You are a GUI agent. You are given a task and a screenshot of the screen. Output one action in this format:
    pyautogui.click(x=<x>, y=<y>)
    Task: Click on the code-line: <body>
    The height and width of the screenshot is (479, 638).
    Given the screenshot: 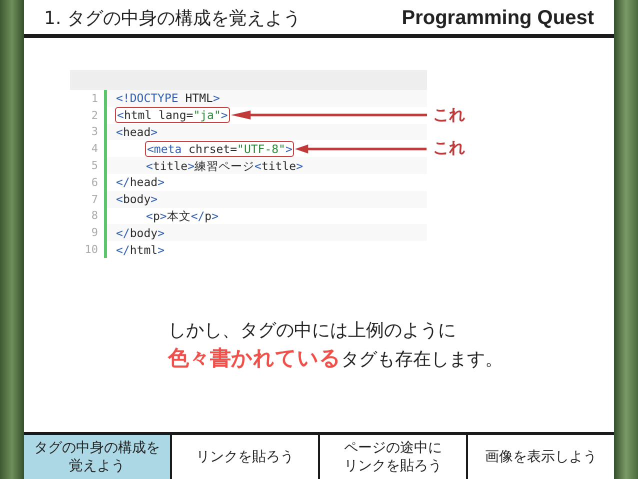 What is the action you would take?
    pyautogui.click(x=137, y=199)
    